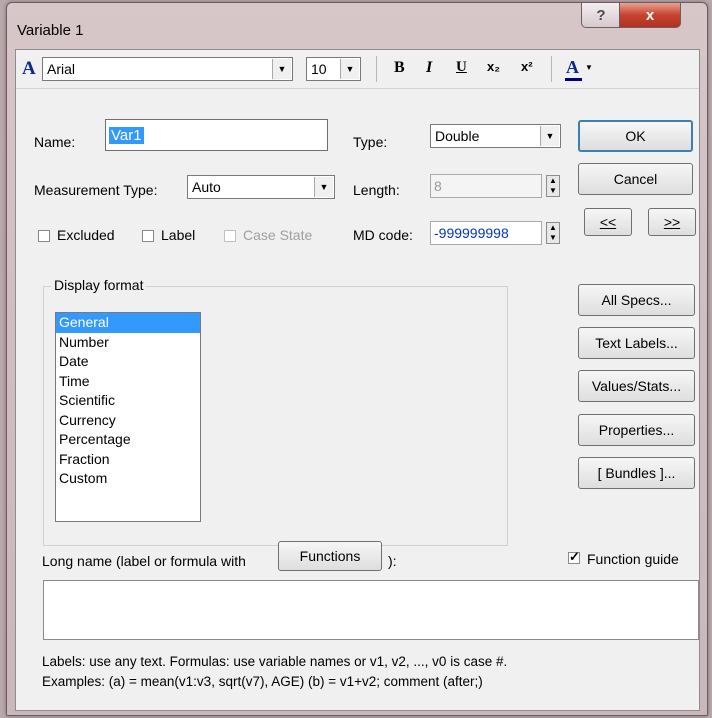 The width and height of the screenshot is (712, 718). What do you see at coordinates (126, 135) in the screenshot?
I see `name-value: Var1` at bounding box center [126, 135].